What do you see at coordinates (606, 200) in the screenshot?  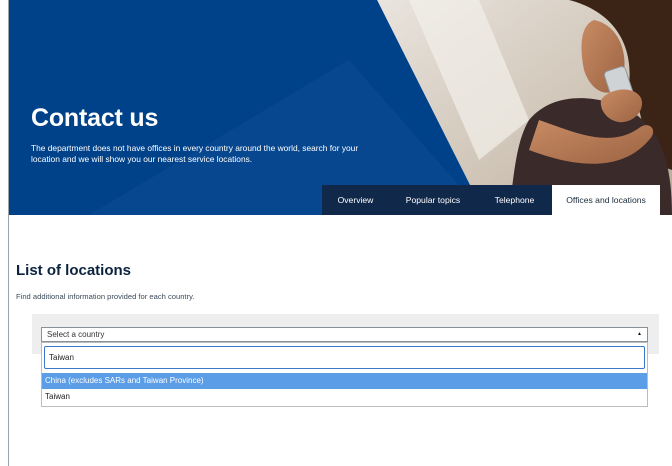 I see `tab-offices-and-locations: Offices and locations` at bounding box center [606, 200].